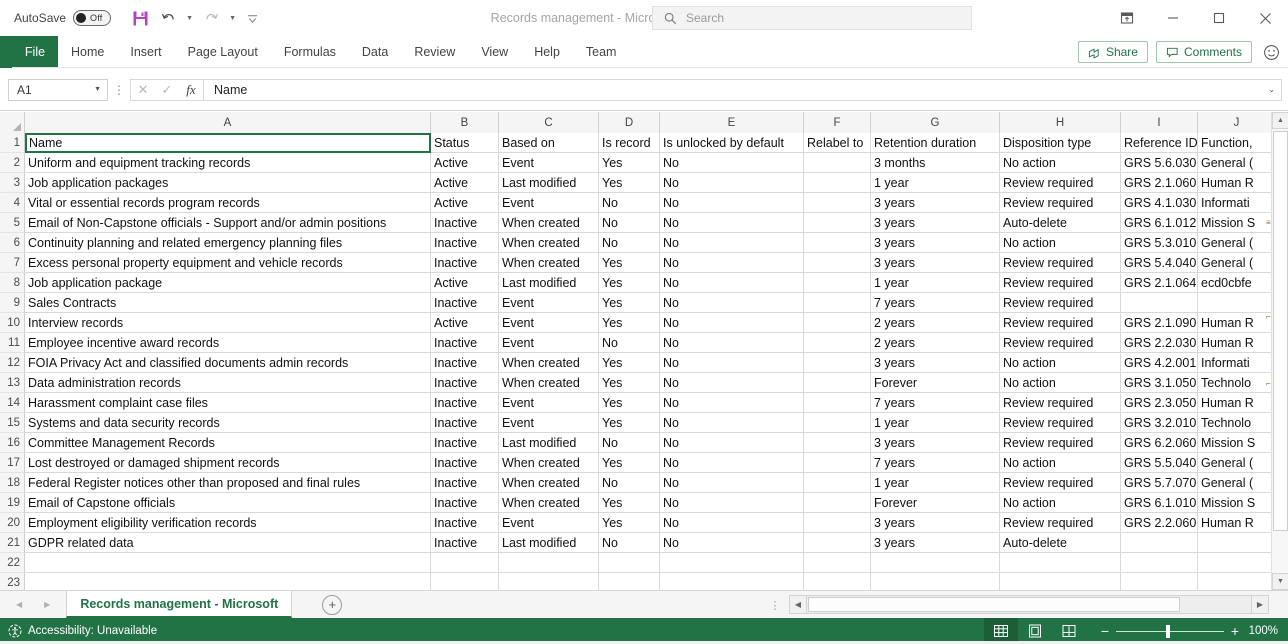  I want to click on cell-H4: Review required, so click(1060, 203).